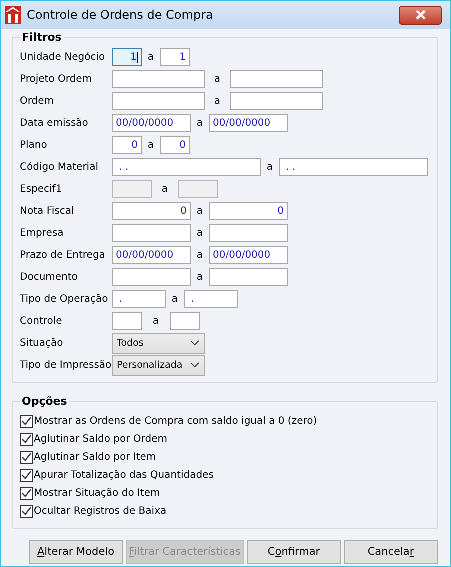  I want to click on field-label: Especif1, so click(42, 189).